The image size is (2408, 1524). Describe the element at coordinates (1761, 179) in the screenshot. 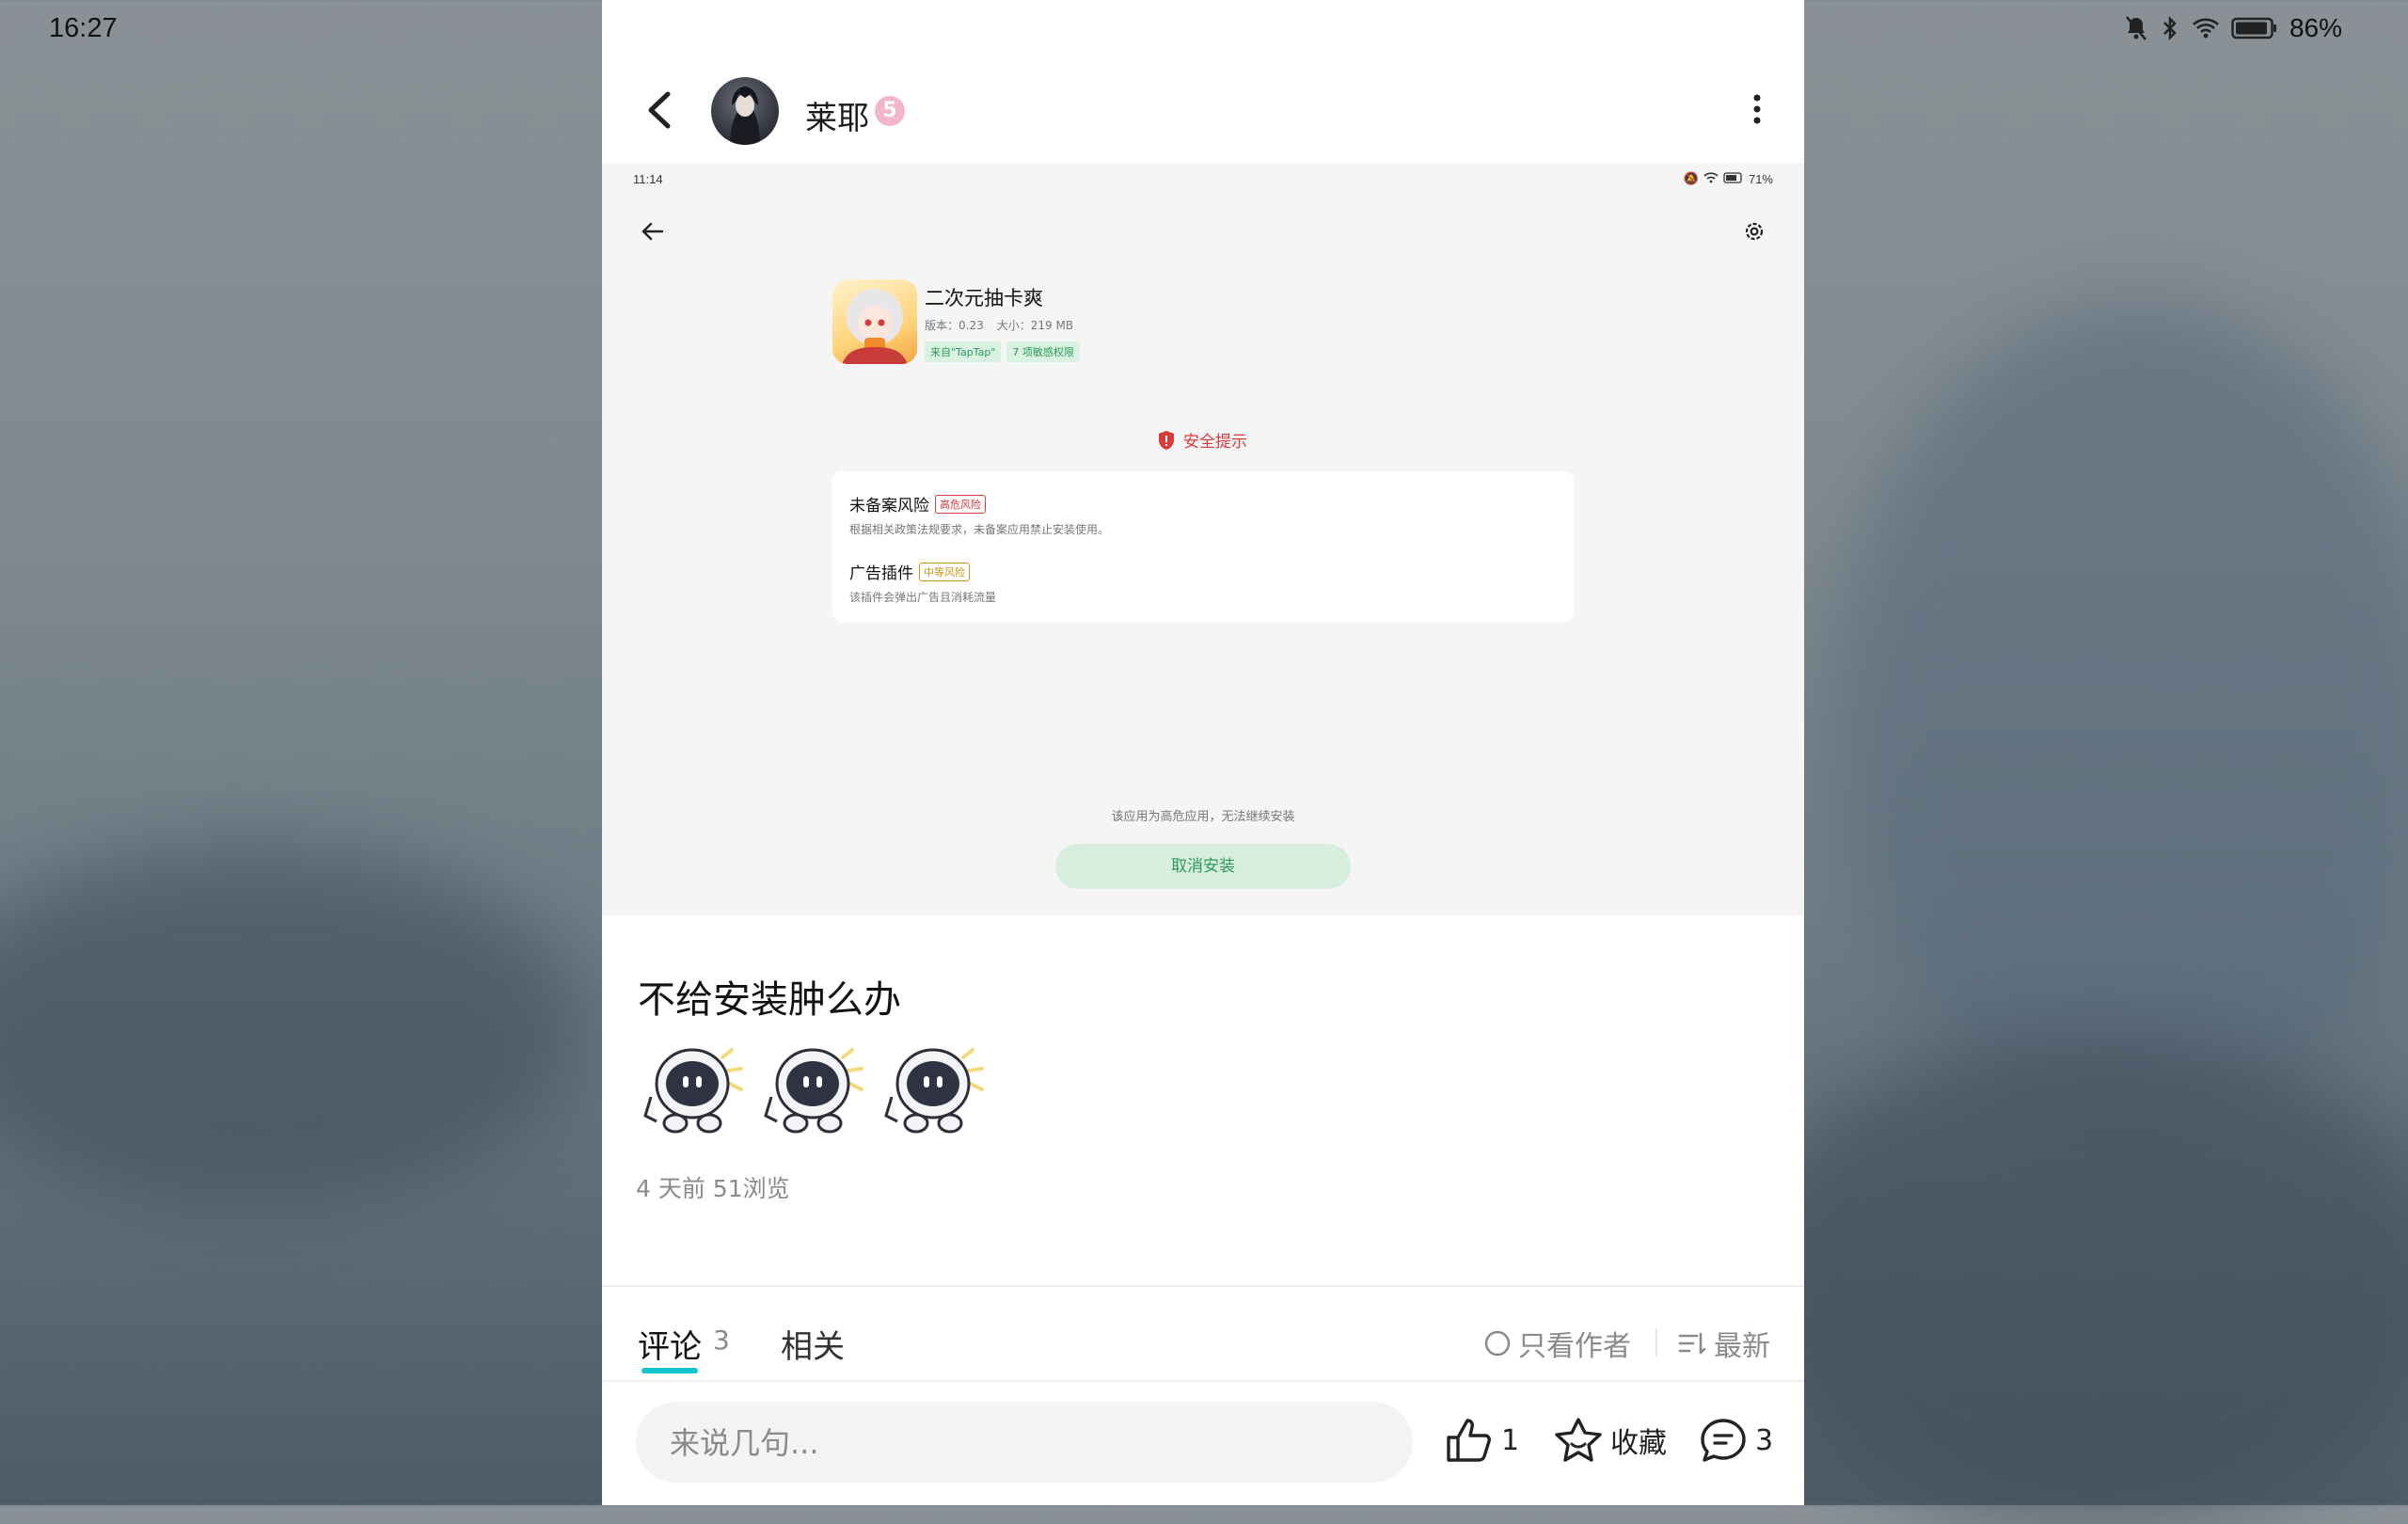

I see `embedded-battery-percent: 71%` at that location.